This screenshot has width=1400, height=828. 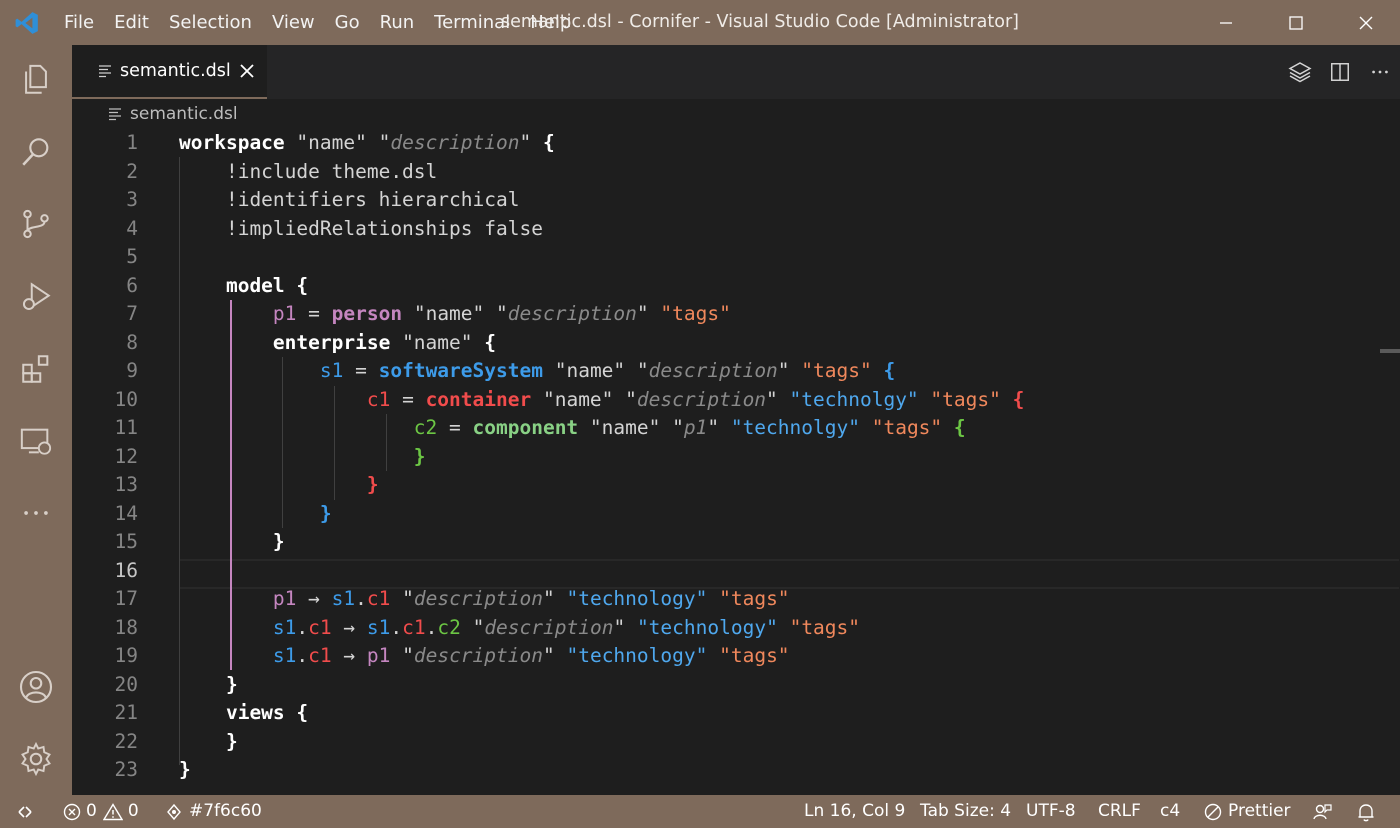 I want to click on tab-size-indicator: Tab Size: 4, so click(x=965, y=811).